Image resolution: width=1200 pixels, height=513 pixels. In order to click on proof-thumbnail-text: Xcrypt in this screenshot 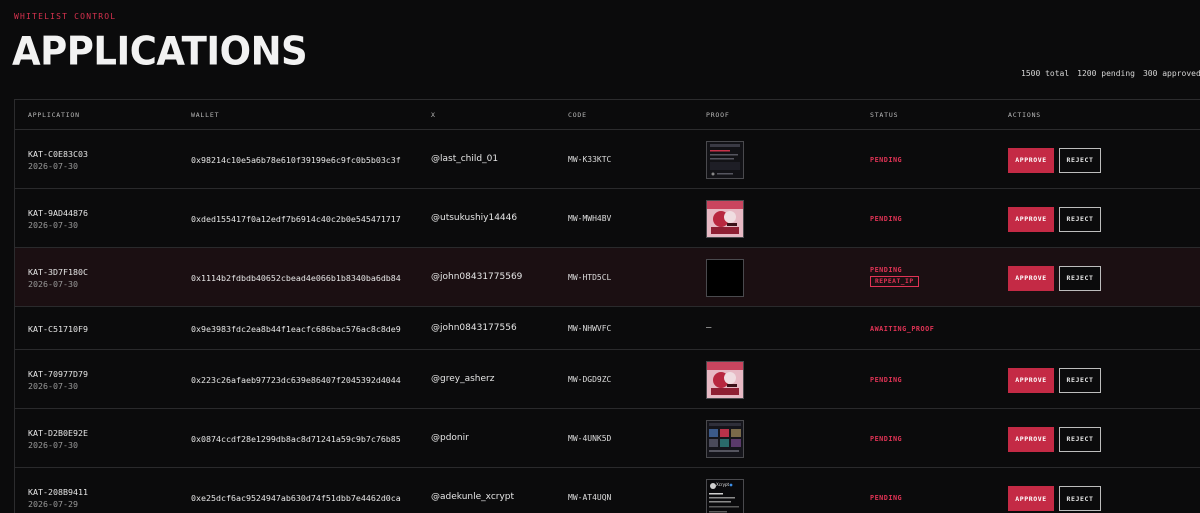, I will do `click(723, 484)`.